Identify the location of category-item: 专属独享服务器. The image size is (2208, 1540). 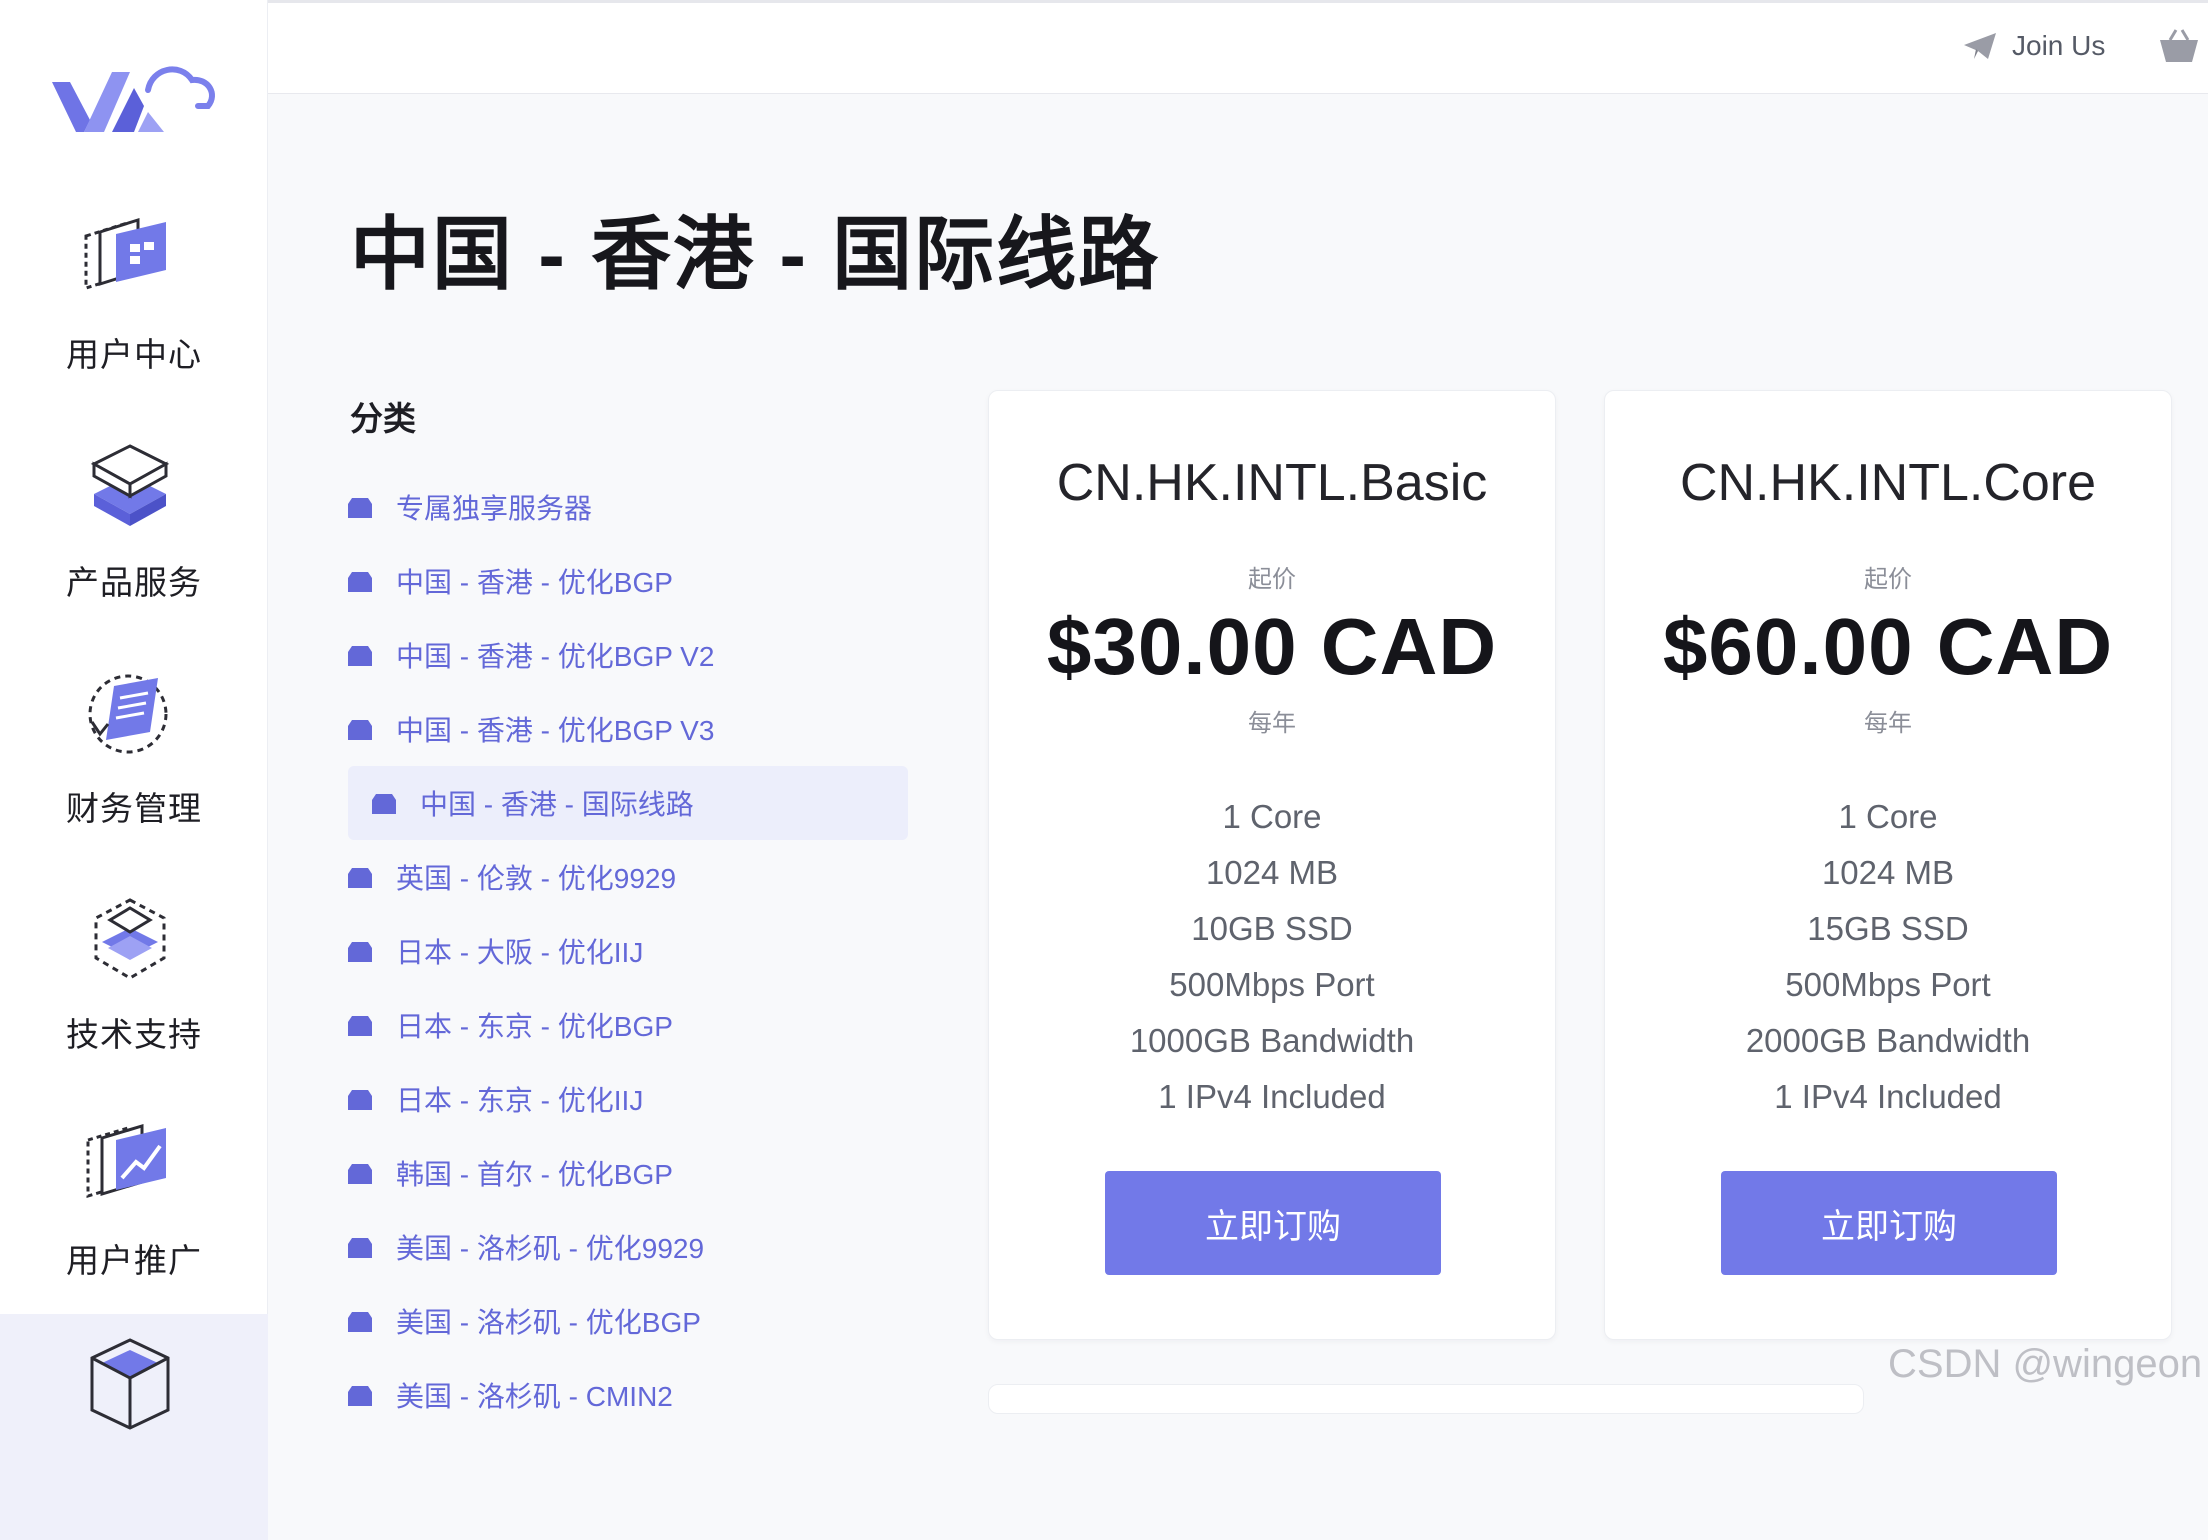
(628, 507).